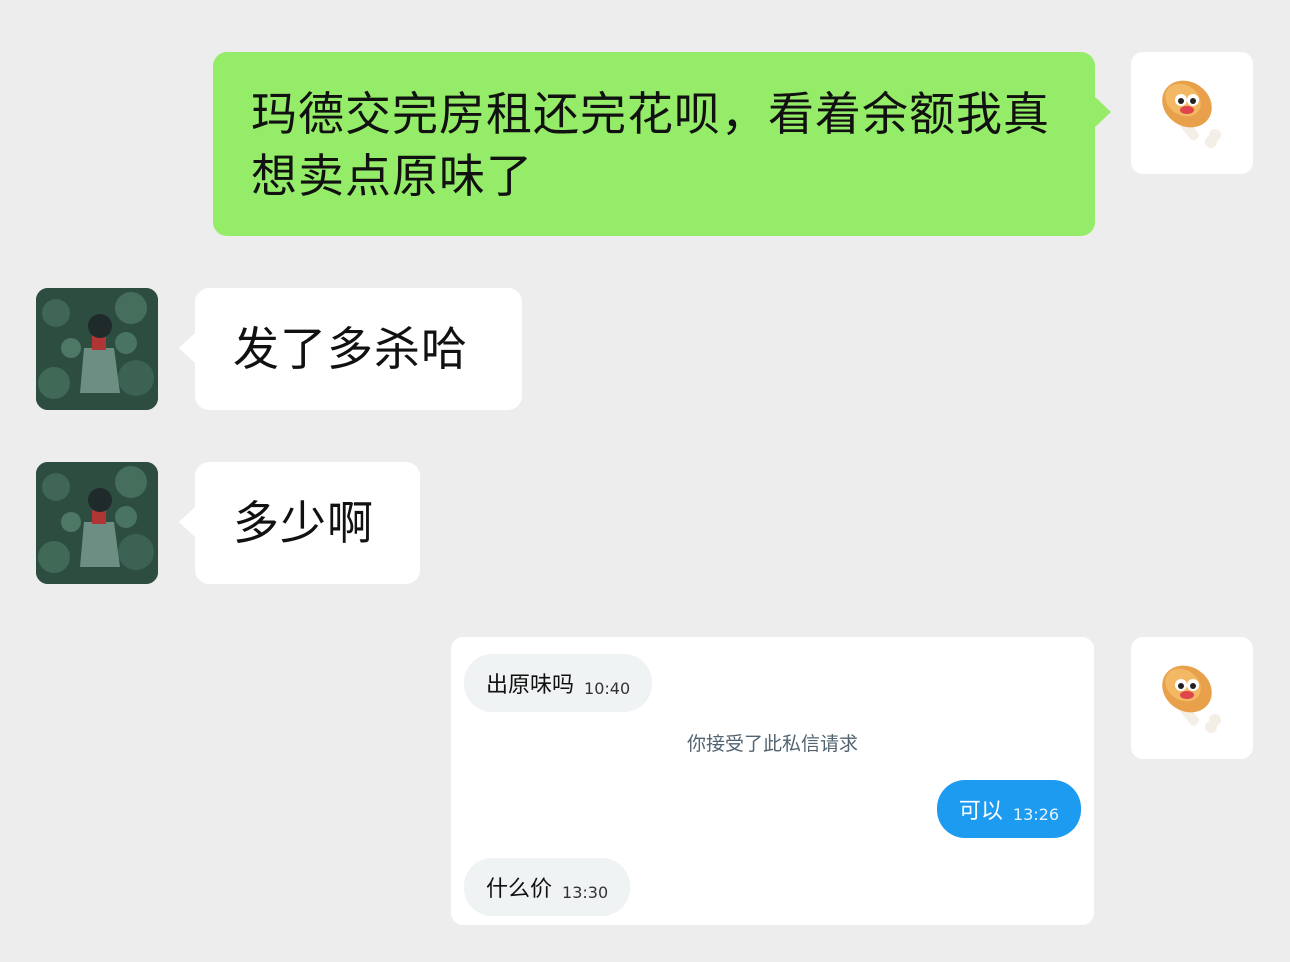  I want to click on message-bubble-other: 发了多杀哈, so click(350, 349).